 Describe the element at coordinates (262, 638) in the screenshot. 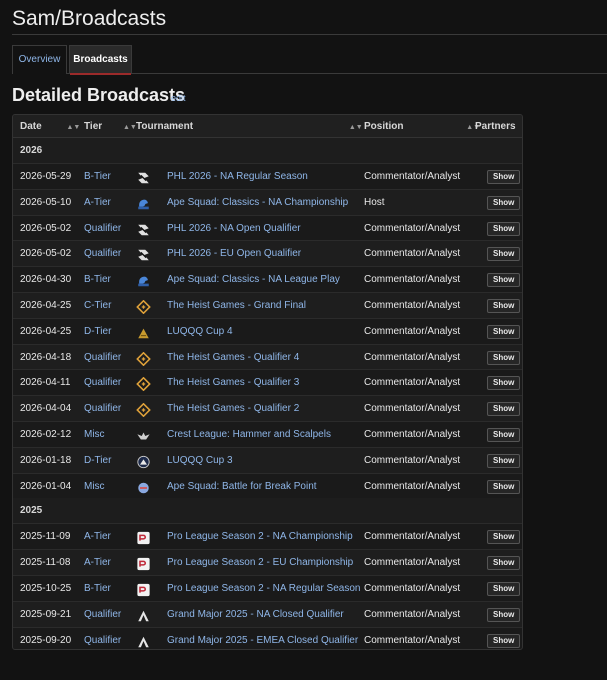

I see `tournament-link: Grand Major 2025 - EMEA Closed Qualifier` at that location.